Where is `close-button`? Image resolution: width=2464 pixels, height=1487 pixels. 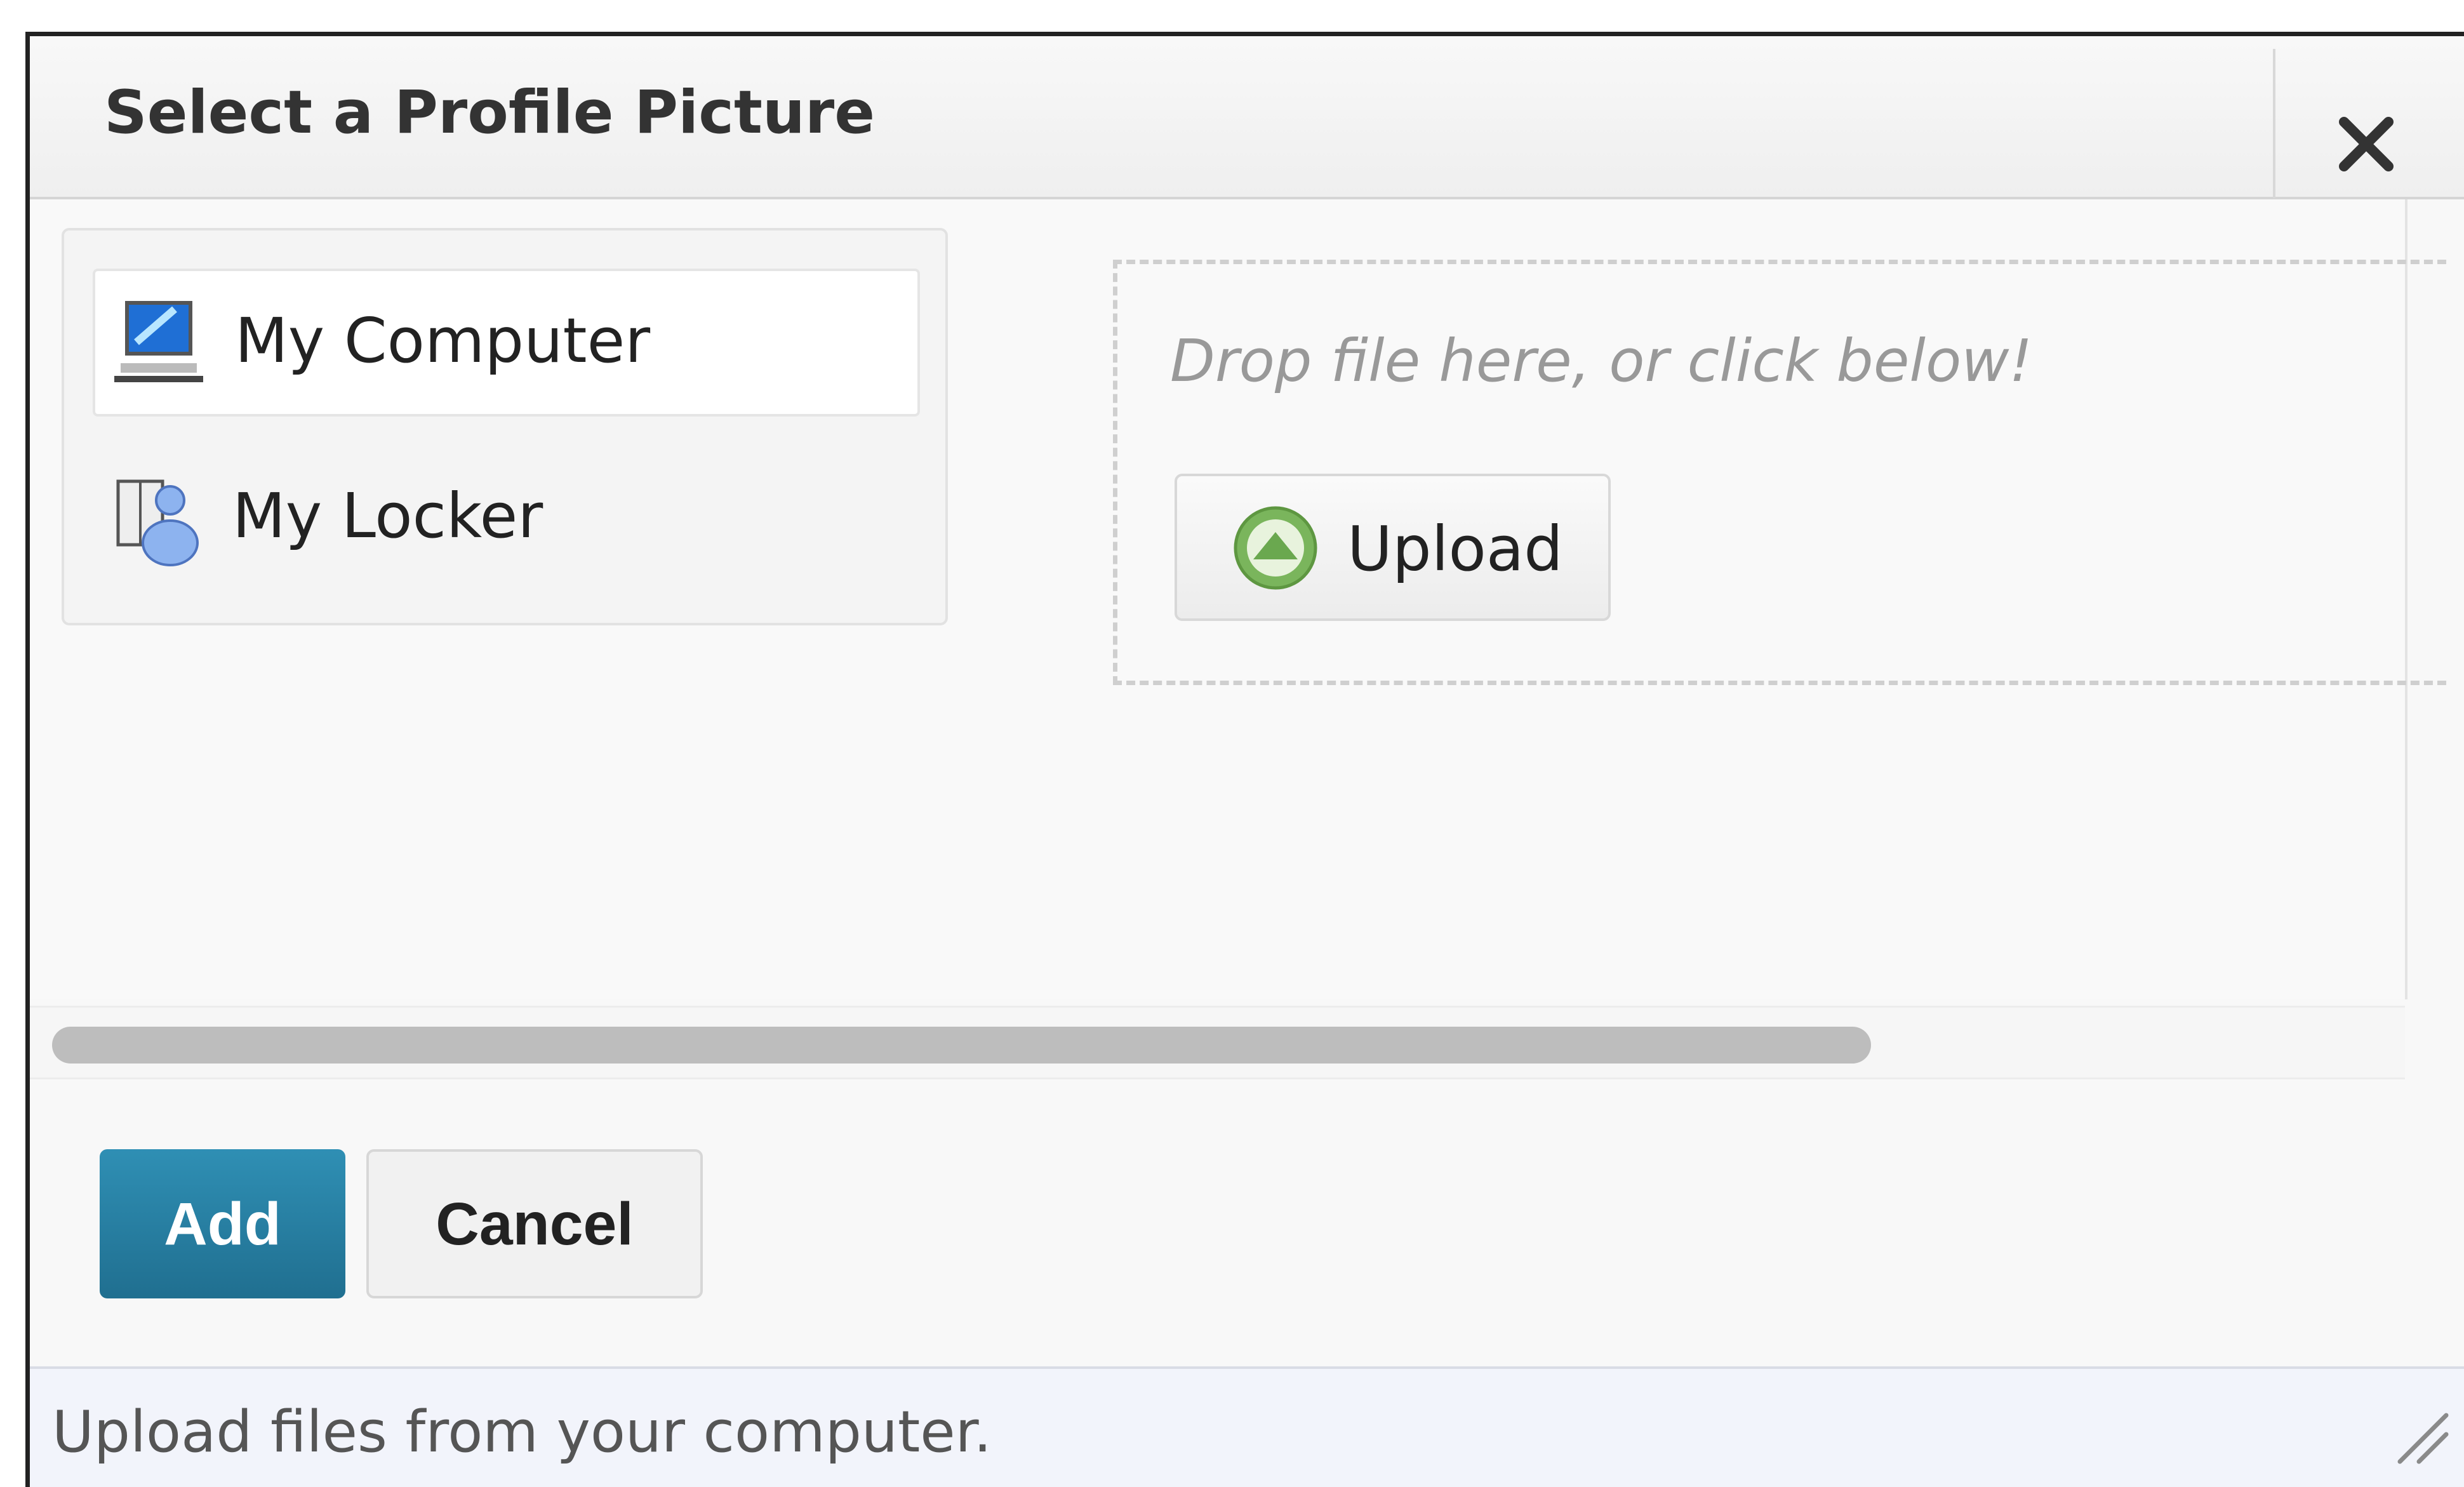
close-button is located at coordinates (2366, 144).